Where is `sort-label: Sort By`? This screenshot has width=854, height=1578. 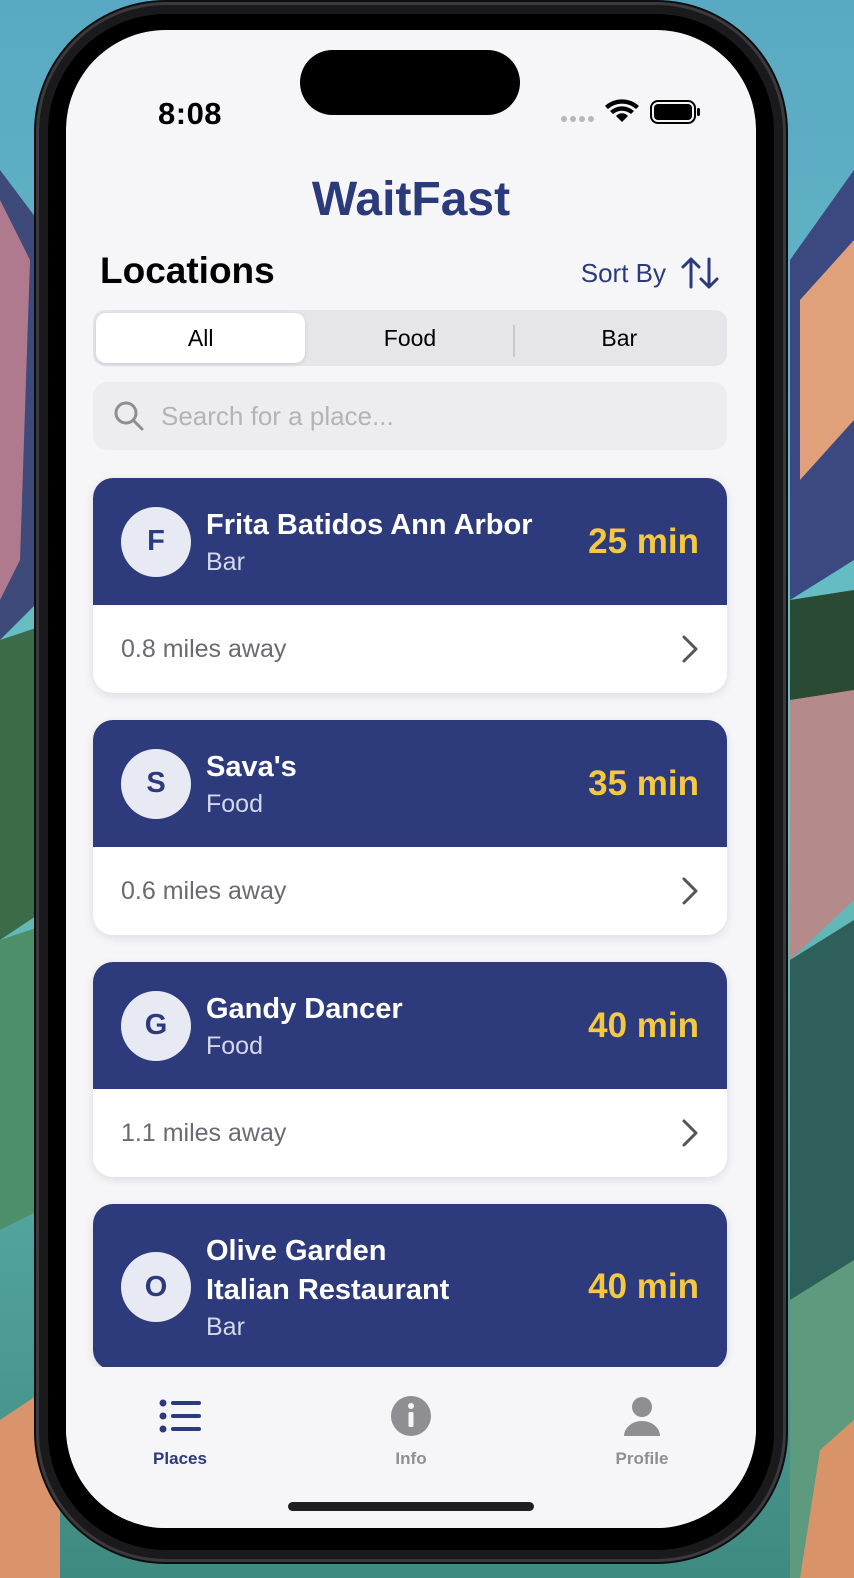
sort-label: Sort By is located at coordinates (623, 272).